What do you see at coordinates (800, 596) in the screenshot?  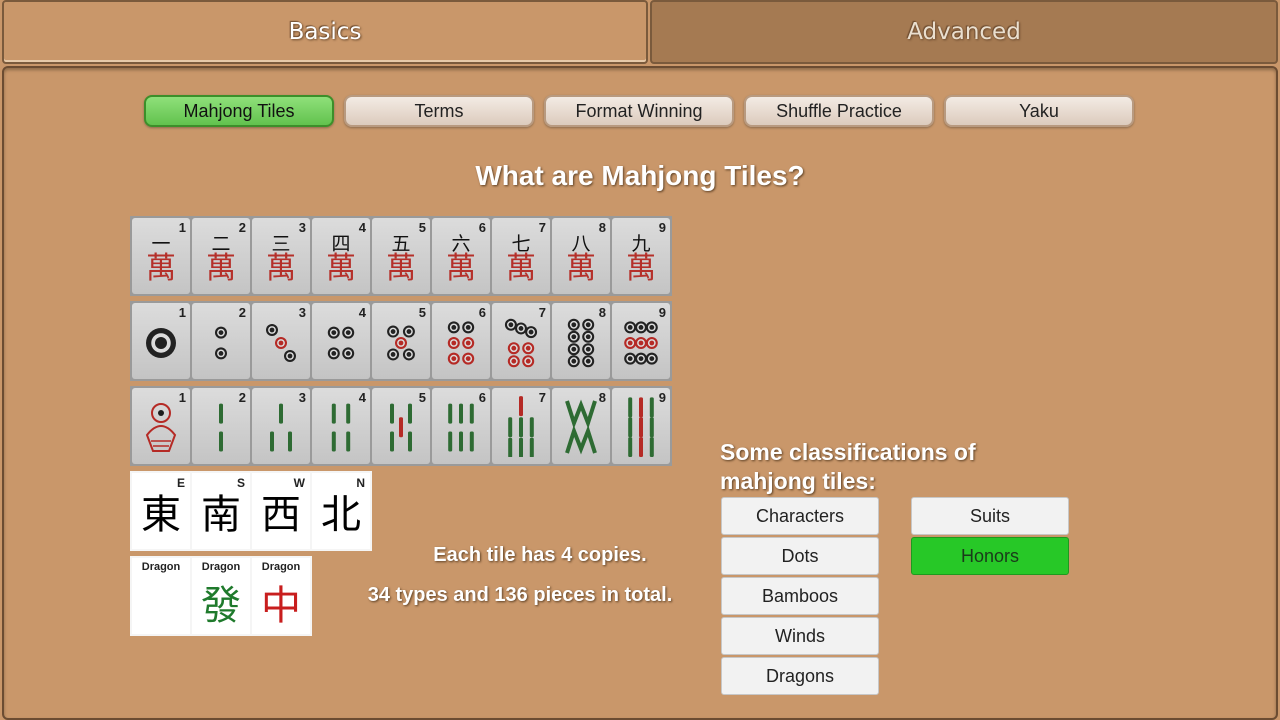 I see `bamboos-button: Bamboos` at bounding box center [800, 596].